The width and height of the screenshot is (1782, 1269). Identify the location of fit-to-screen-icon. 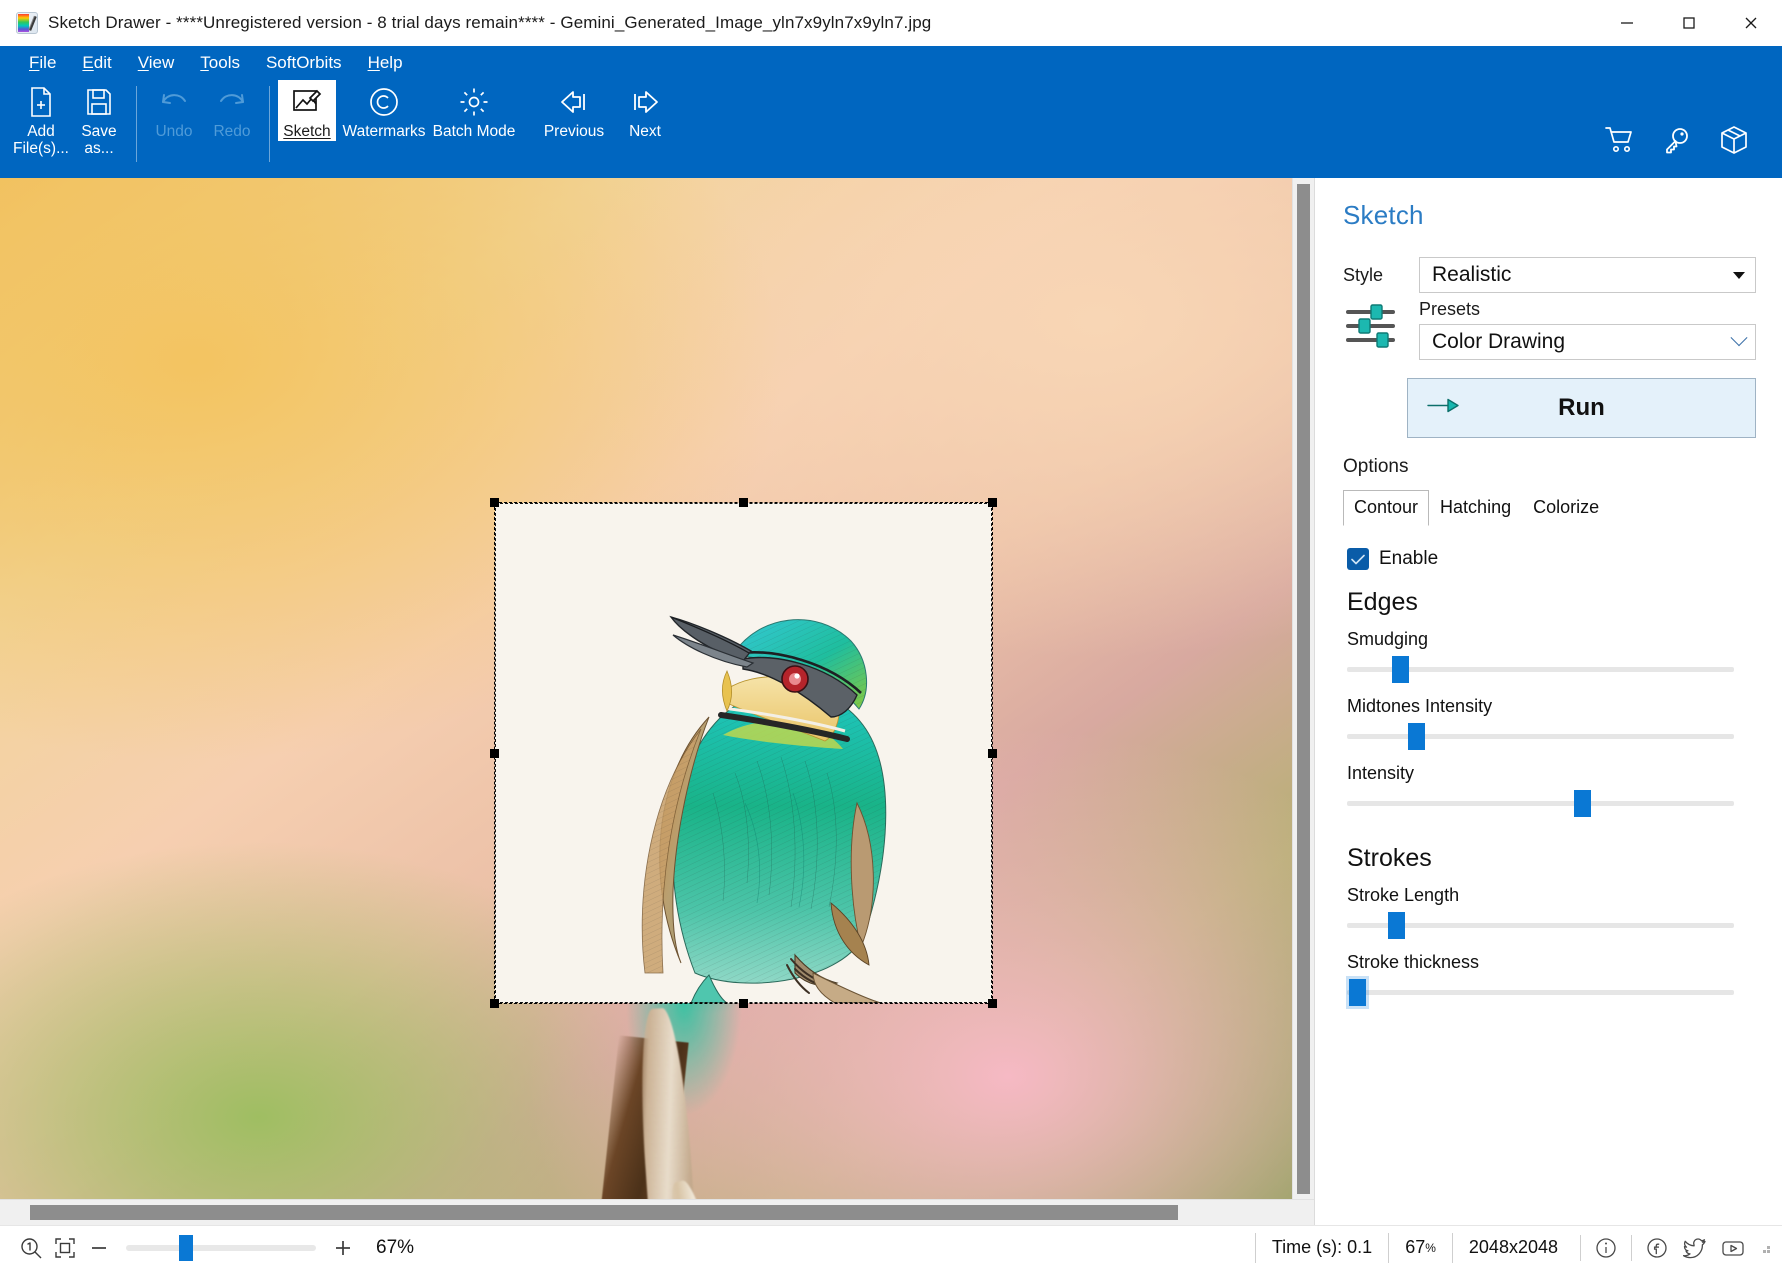
(65, 1248).